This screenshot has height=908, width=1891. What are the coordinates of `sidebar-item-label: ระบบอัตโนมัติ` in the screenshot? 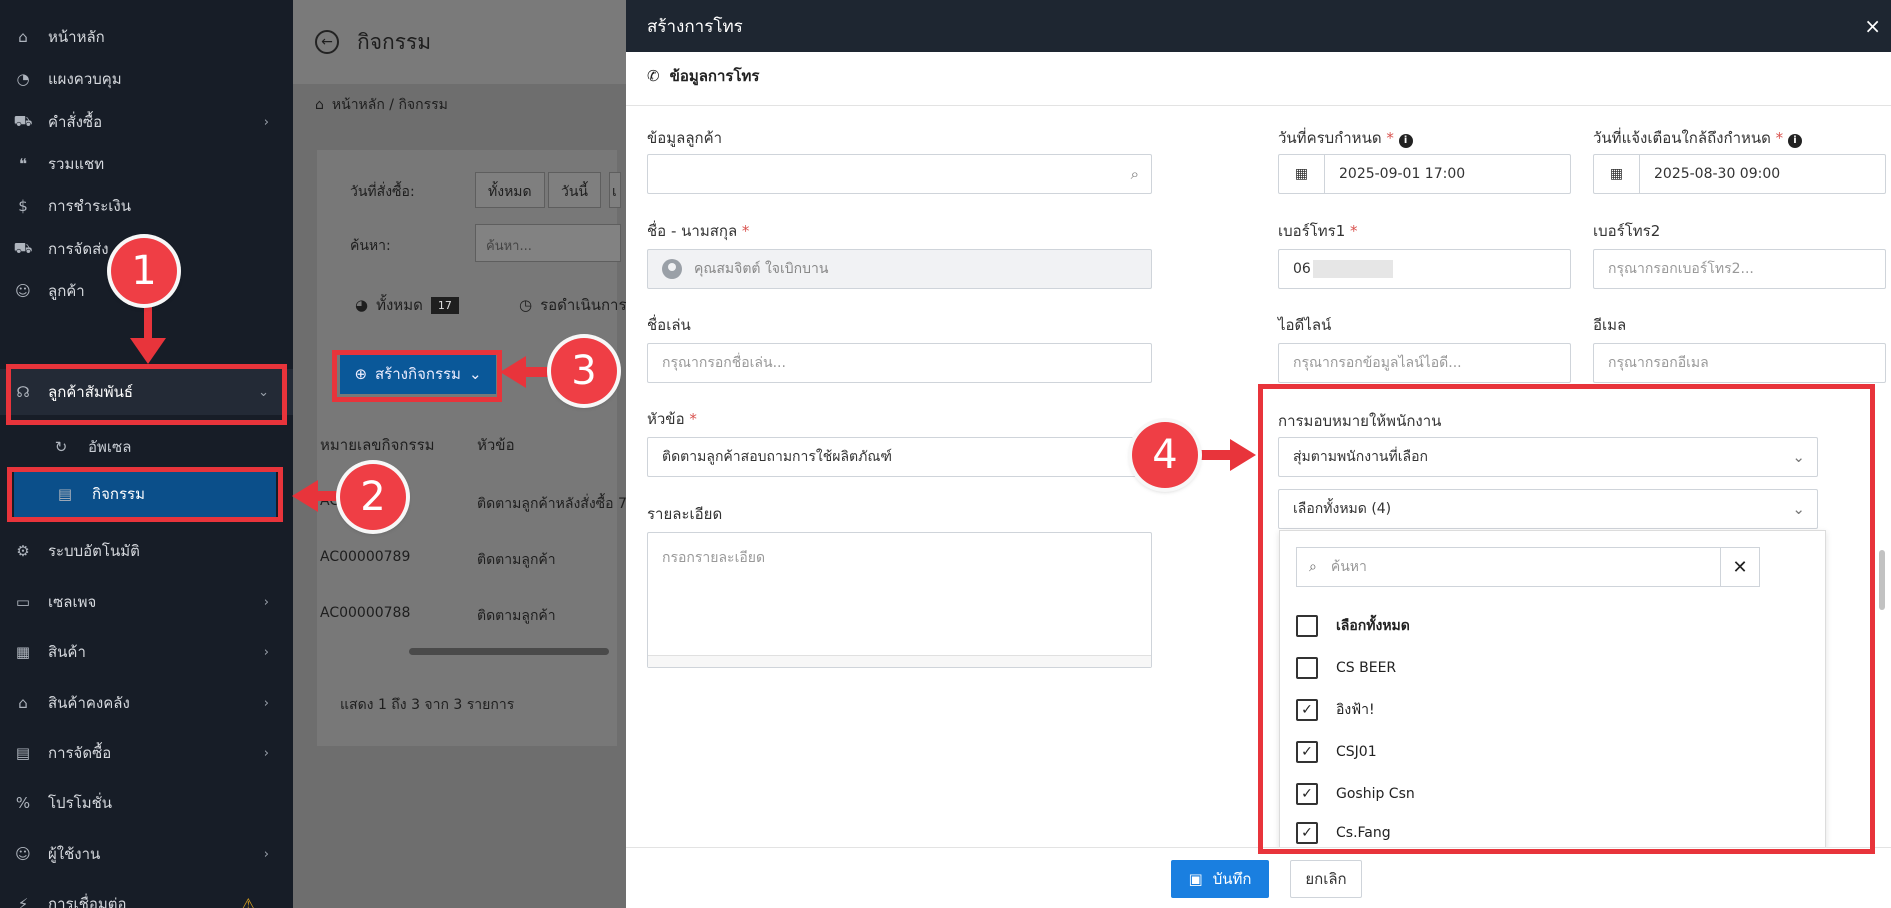 It's located at (94, 551).